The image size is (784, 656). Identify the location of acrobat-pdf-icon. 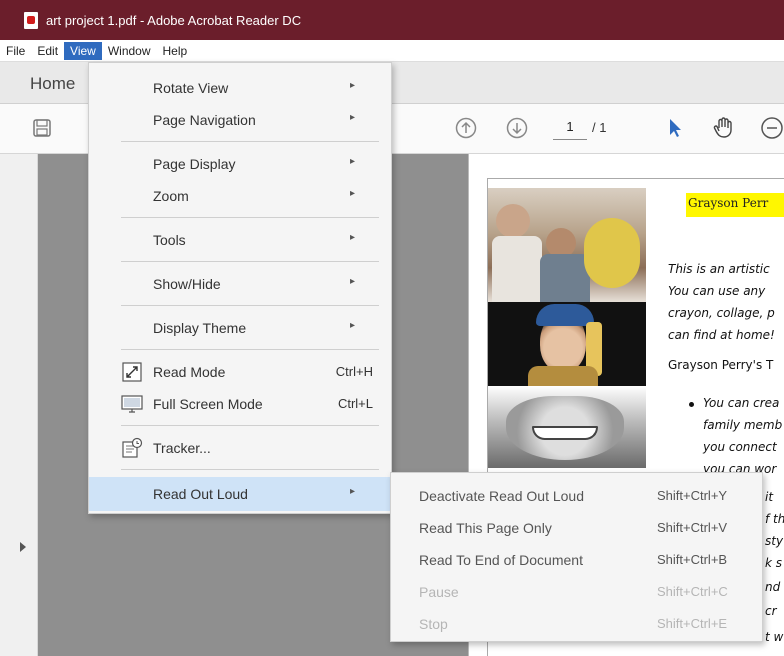
(31, 20).